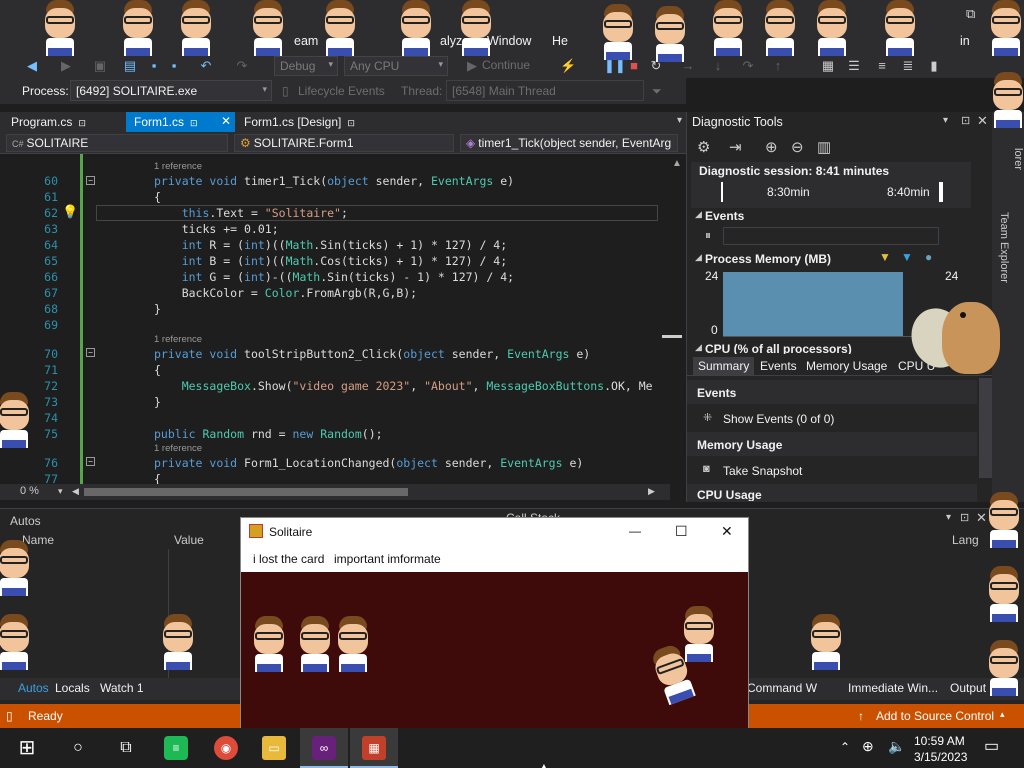  Describe the element at coordinates (117, 143) in the screenshot. I see `project-select: C# SOLITAIRE` at that location.